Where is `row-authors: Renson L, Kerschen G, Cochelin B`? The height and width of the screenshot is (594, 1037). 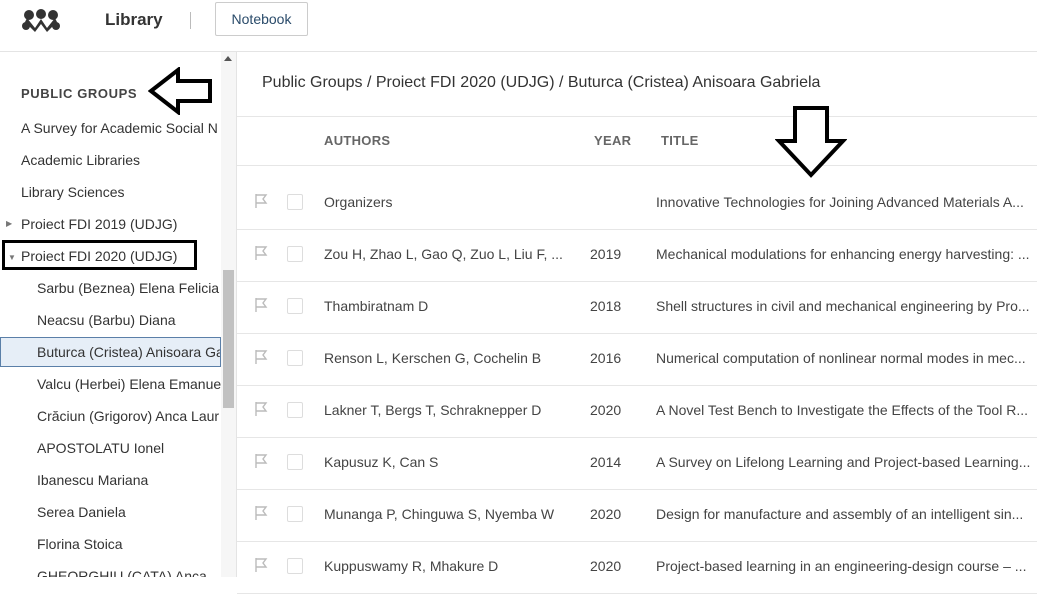 row-authors: Renson L, Kerschen G, Cochelin B is located at coordinates (433, 358).